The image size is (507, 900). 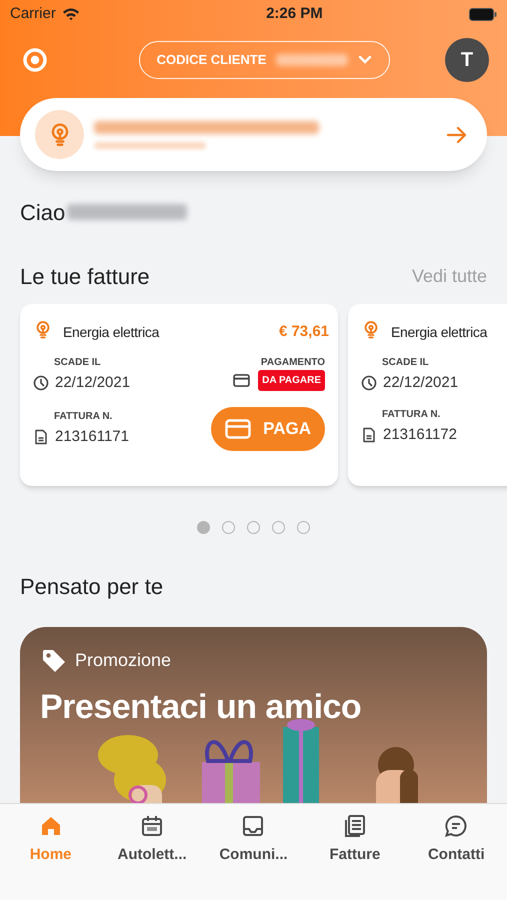 I want to click on invoice-card: Energia elettrica SCADE IL 22/12/2021 FATTURA N. 213161172, so click(x=427, y=395).